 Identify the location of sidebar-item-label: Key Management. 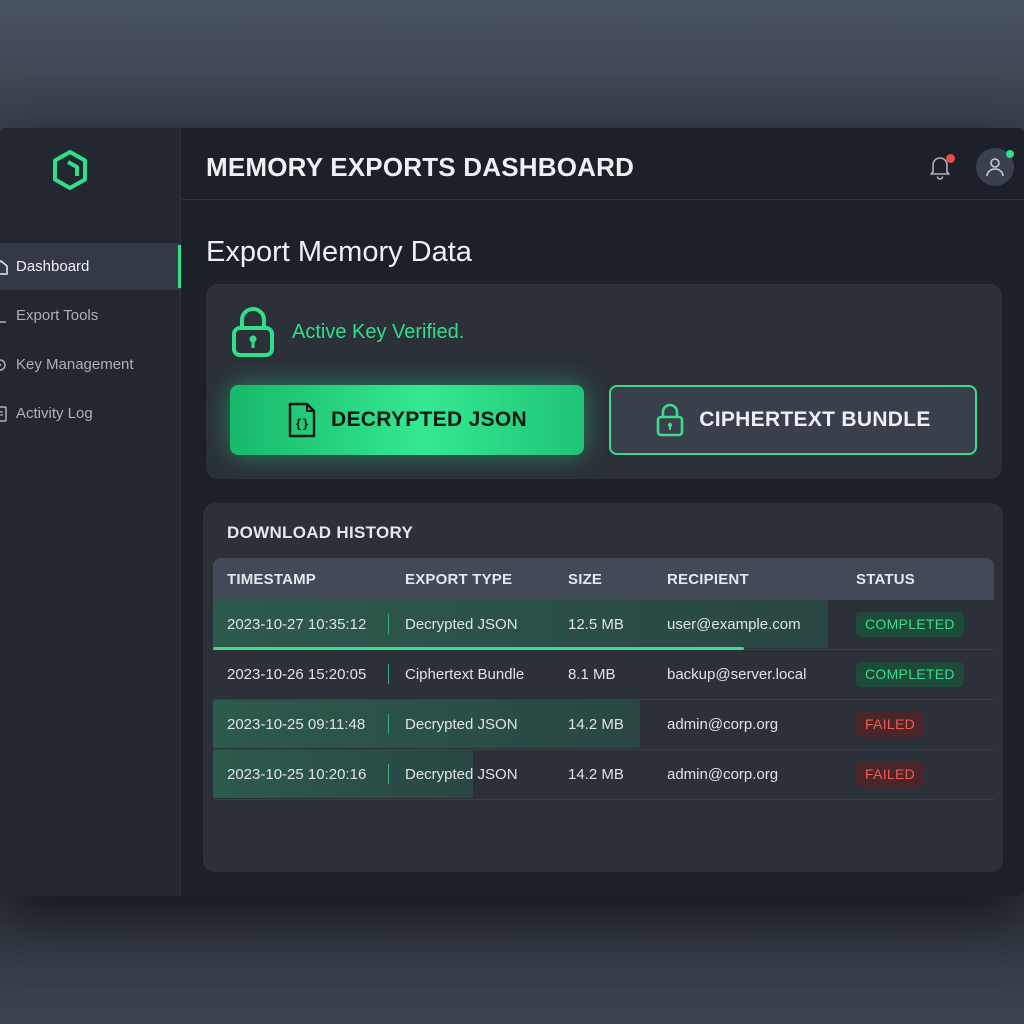
(75, 364).